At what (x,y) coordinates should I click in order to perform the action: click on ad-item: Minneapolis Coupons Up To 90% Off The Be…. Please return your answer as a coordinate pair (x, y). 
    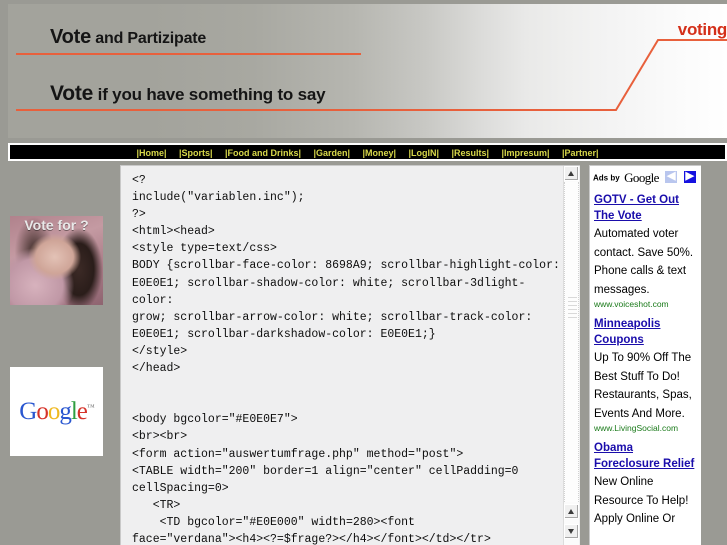
    Looking at the image, I should click on (645, 376).